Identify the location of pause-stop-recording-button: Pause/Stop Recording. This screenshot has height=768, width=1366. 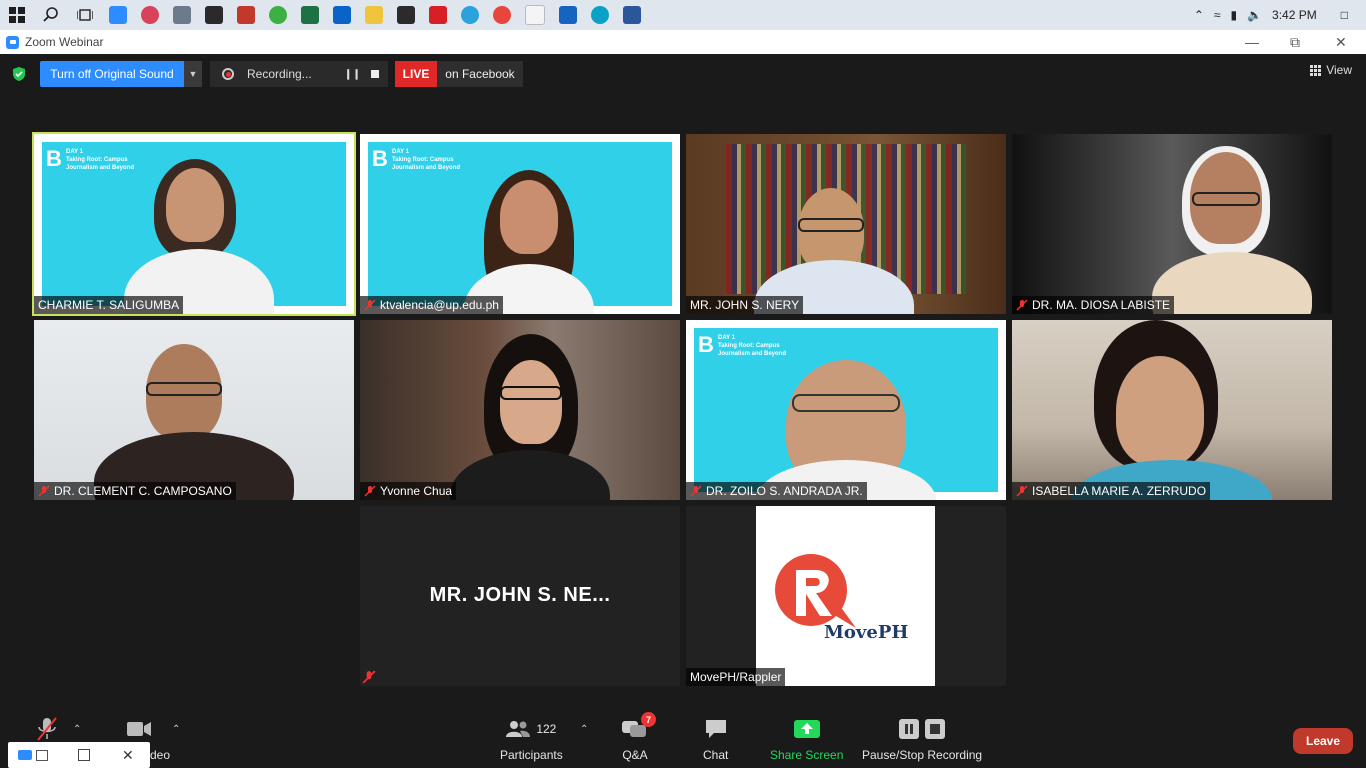
(922, 739).